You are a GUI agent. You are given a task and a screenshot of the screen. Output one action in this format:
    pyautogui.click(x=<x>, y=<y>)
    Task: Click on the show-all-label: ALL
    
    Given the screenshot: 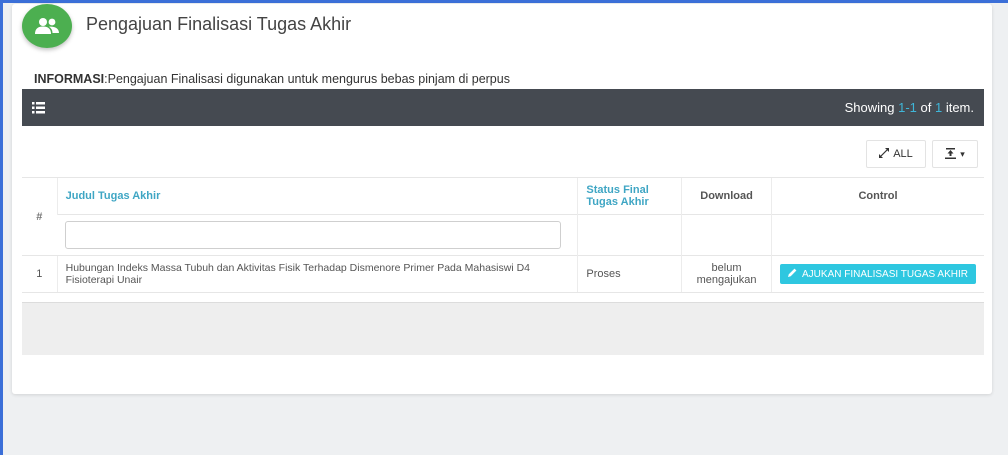 What is the action you would take?
    pyautogui.click(x=903, y=154)
    